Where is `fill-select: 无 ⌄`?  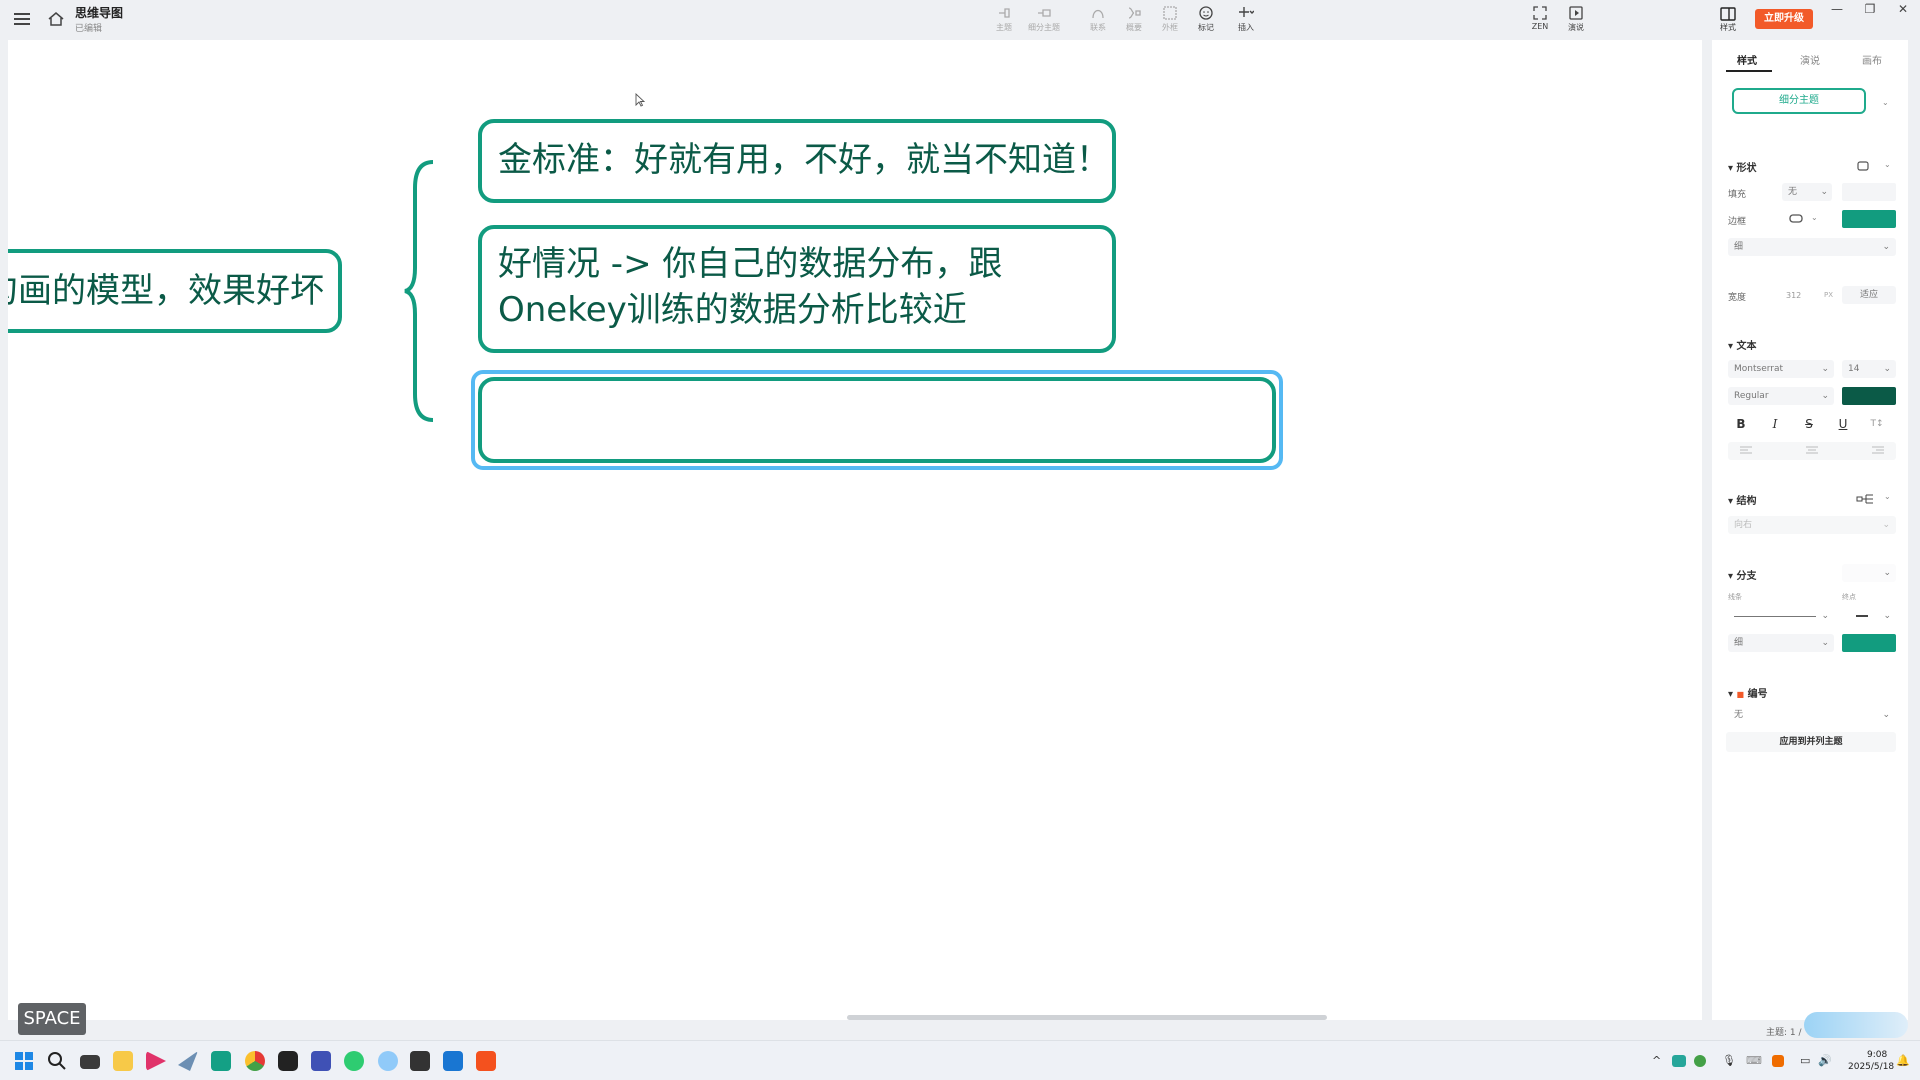 fill-select: 无 ⌄ is located at coordinates (1807, 192).